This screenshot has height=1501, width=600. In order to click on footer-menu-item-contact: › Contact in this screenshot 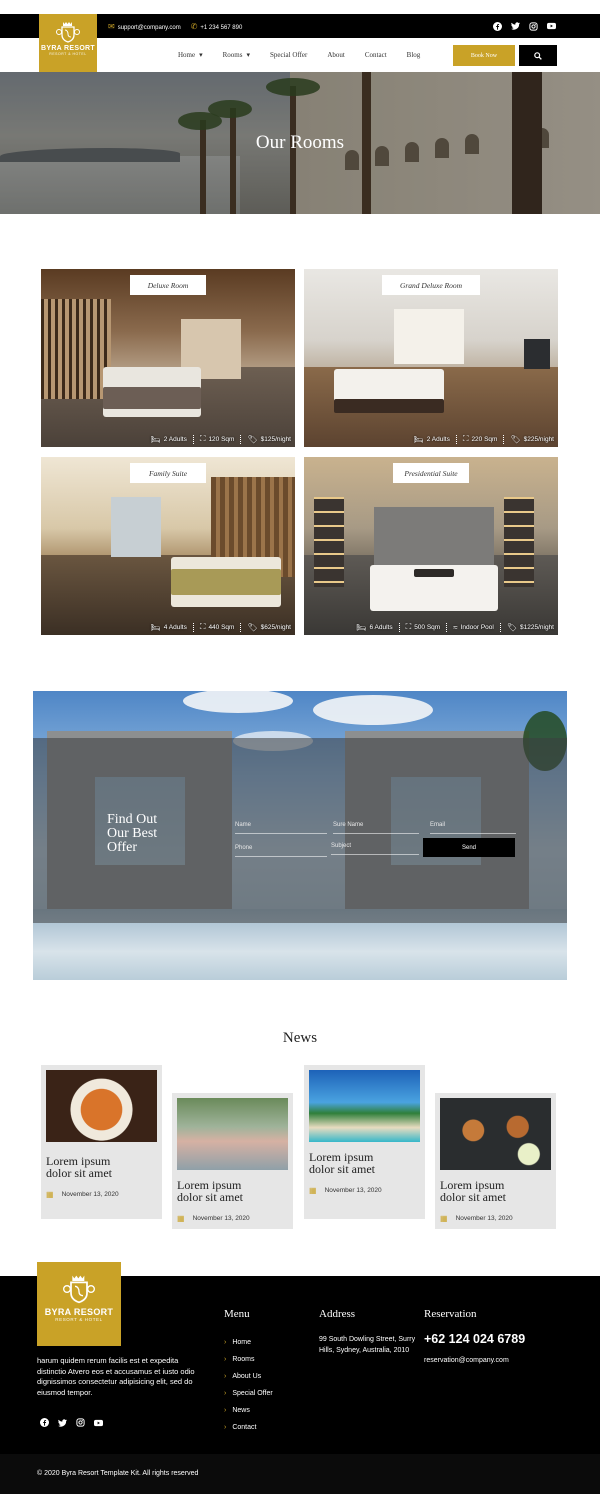, I will do `click(248, 1427)`.